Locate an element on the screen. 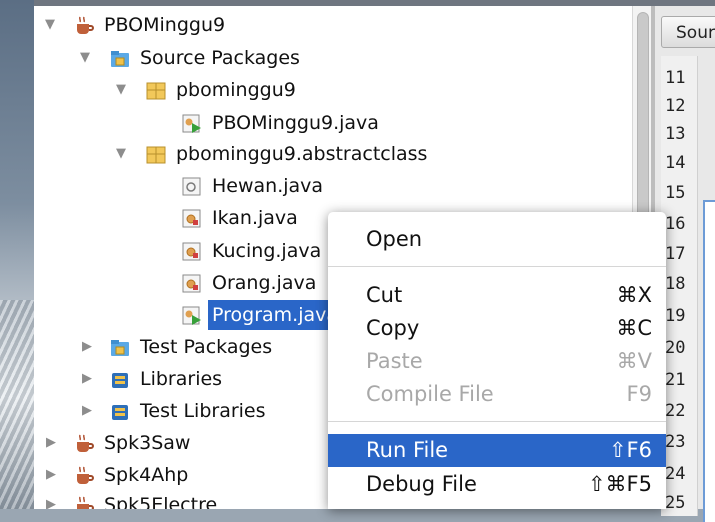 This screenshot has width=715, height=522. menu-item-paste: Paste ⌘V is located at coordinates (497, 361).